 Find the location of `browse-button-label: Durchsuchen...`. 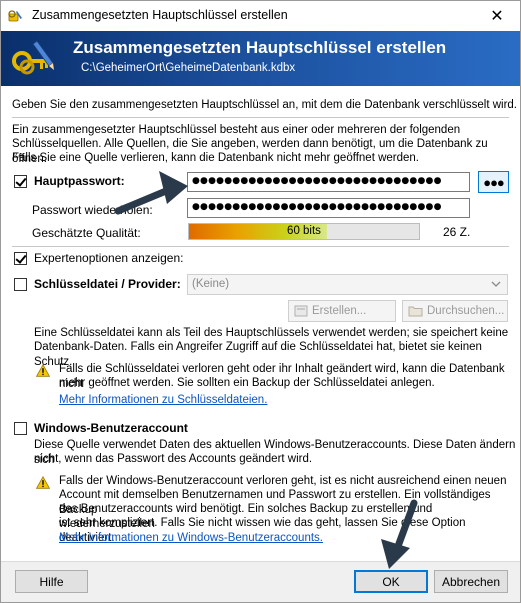

browse-button-label: Durchsuchen... is located at coordinates (466, 311).